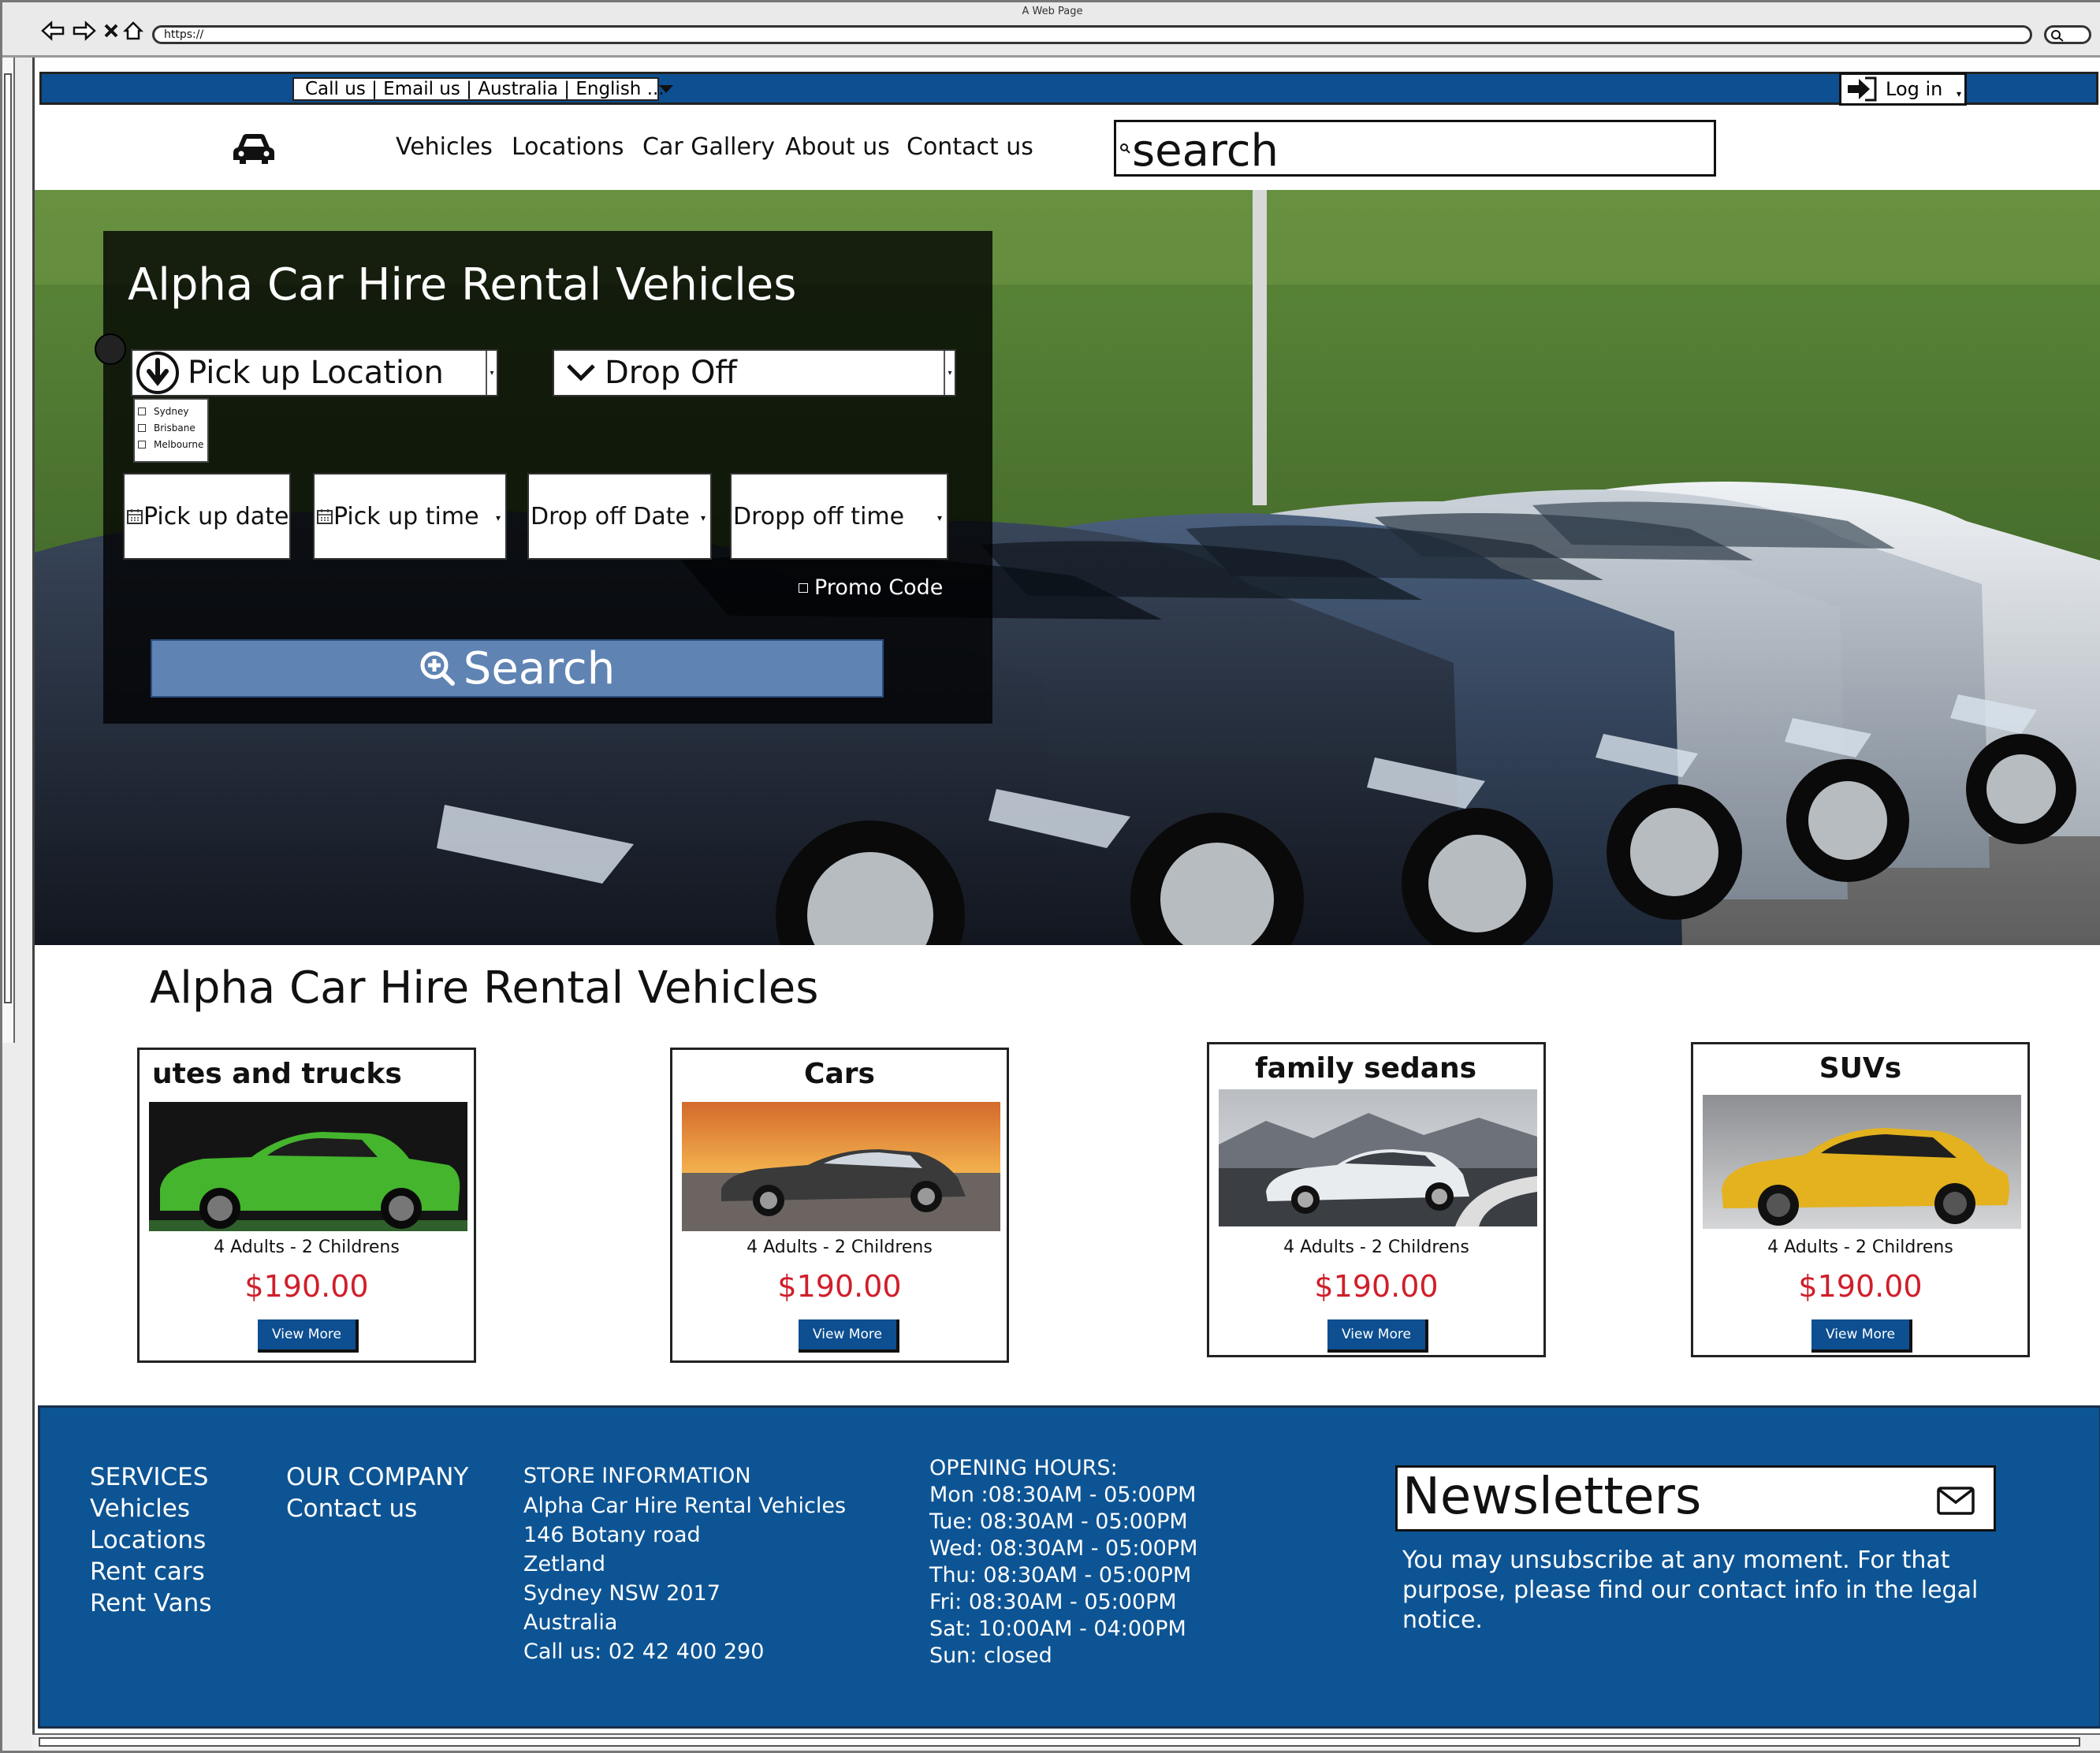 Image resolution: width=2100 pixels, height=1753 pixels. Describe the element at coordinates (1378, 1157) in the screenshot. I see `vehicle-image` at that location.